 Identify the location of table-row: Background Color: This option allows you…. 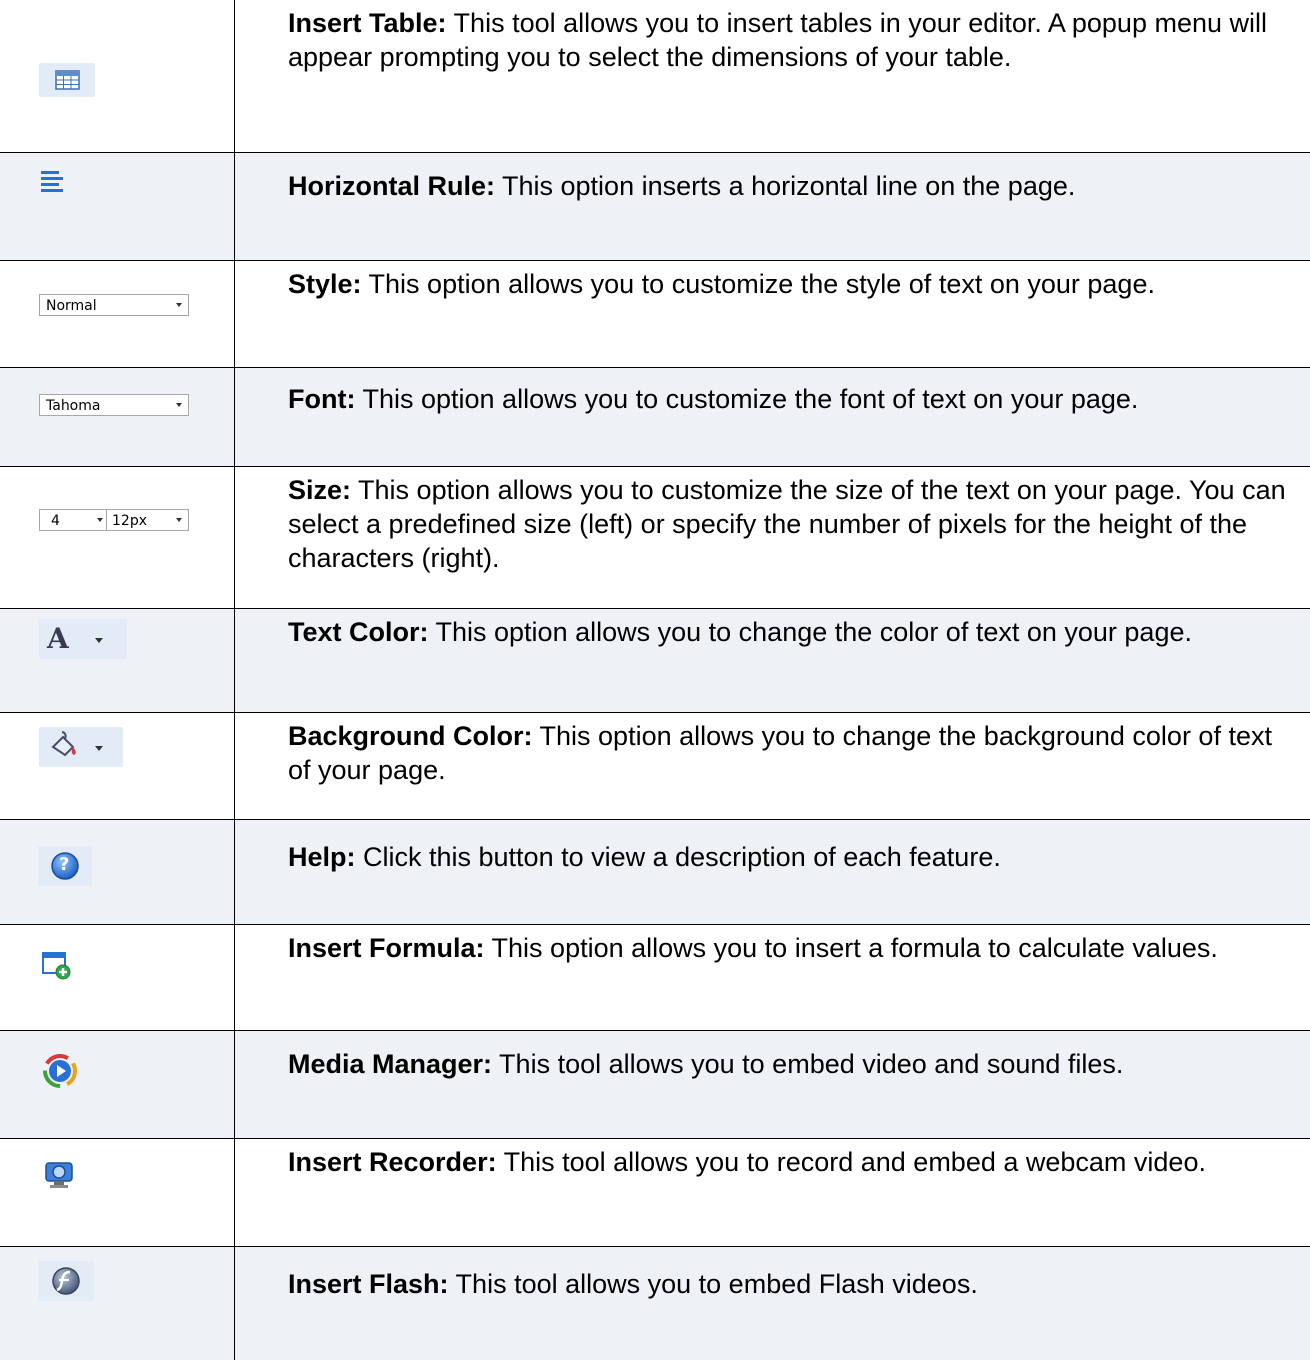
(655, 766).